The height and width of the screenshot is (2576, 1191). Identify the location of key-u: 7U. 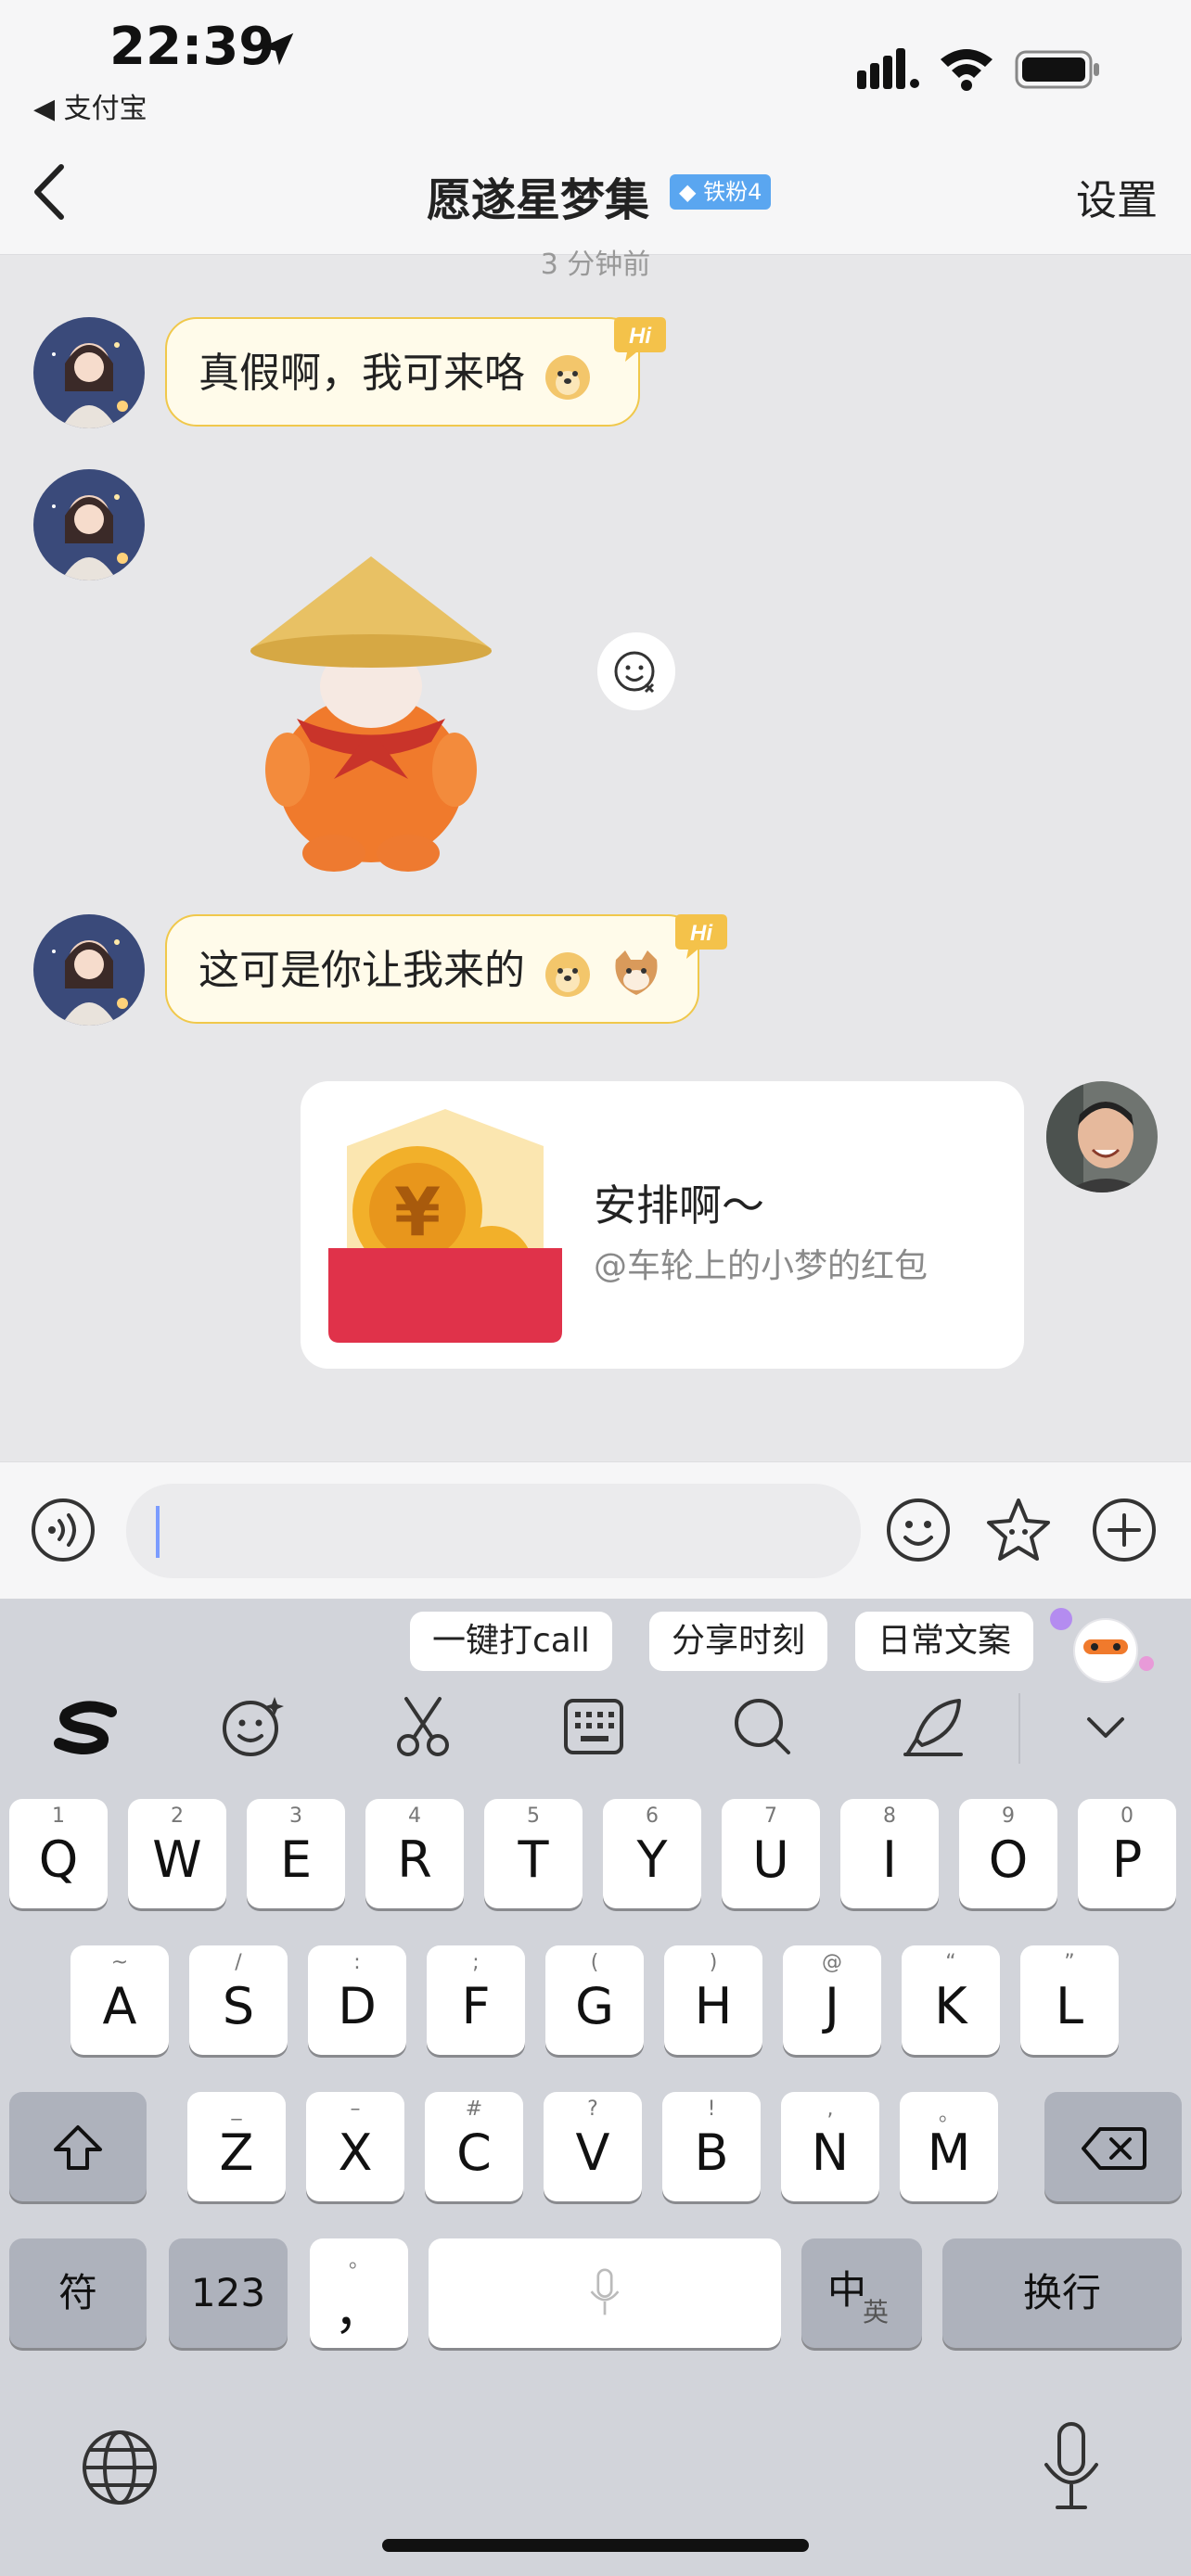
(771, 1853).